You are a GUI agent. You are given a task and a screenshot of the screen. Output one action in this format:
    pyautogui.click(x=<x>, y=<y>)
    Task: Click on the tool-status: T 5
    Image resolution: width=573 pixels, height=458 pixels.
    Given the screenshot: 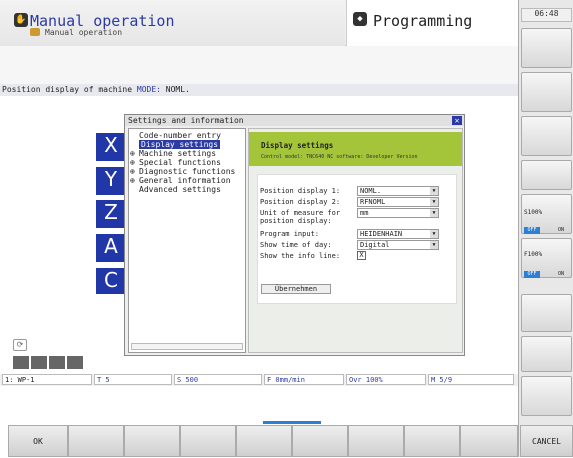 What is the action you would take?
    pyautogui.click(x=133, y=379)
    